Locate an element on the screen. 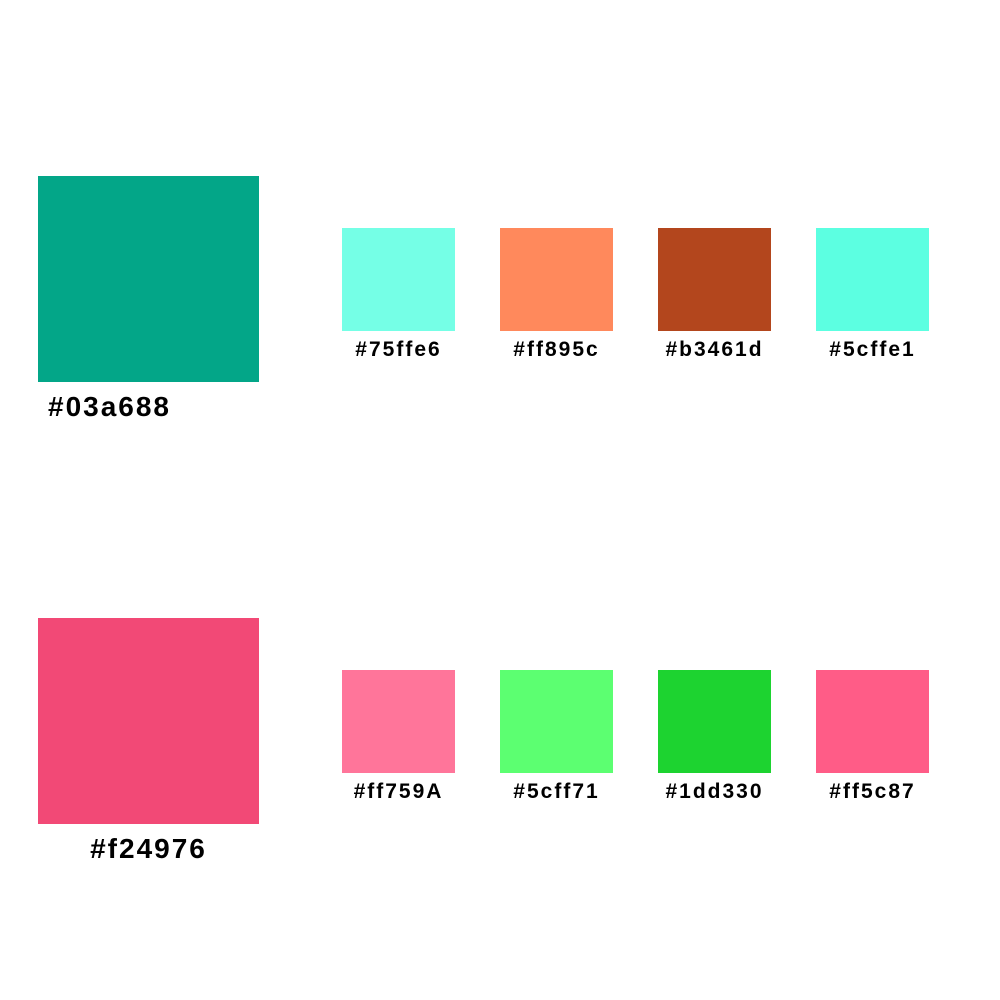  shade-swatch: #75ffe6 is located at coordinates (398, 295).